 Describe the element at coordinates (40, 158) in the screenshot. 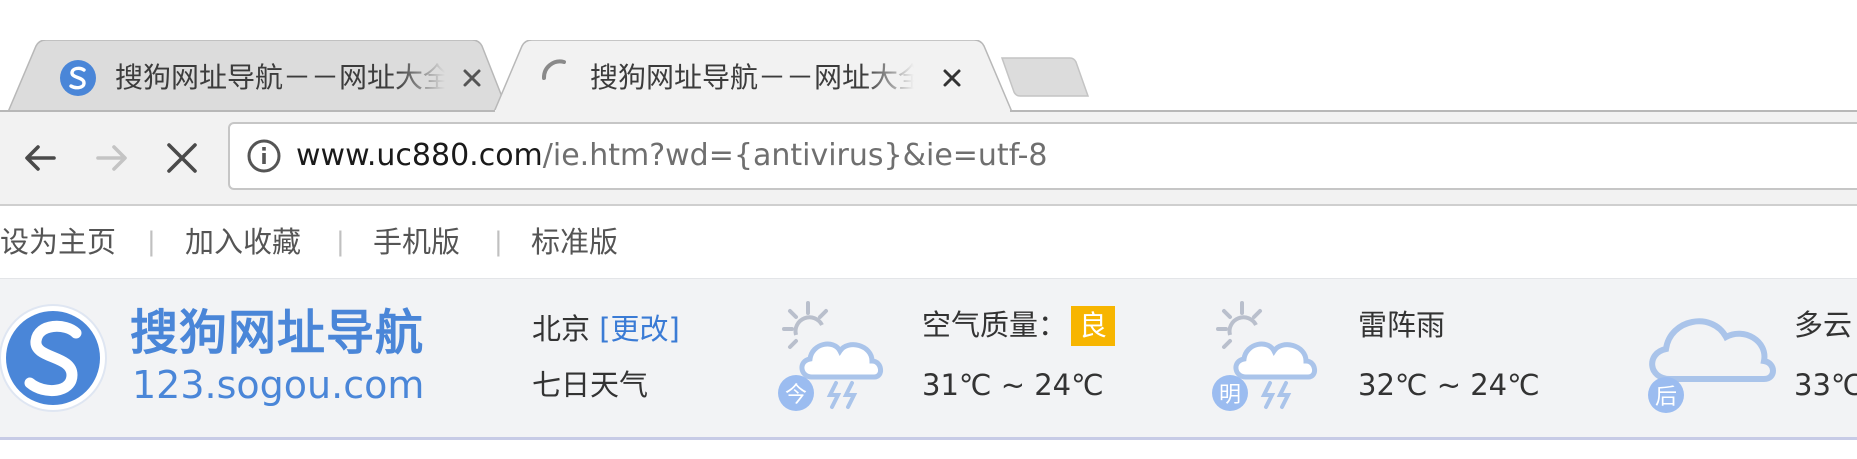

I see `back-arrow-icon` at that location.